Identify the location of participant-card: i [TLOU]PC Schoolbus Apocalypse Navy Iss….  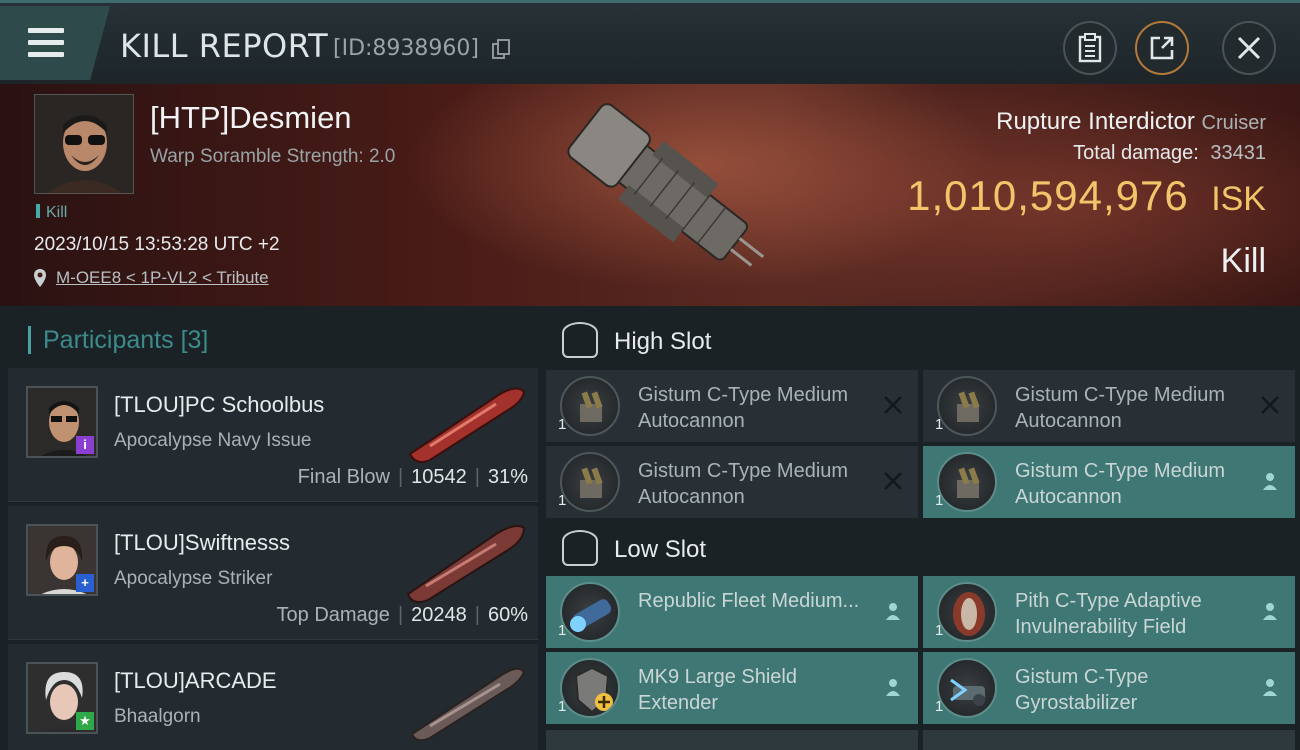
(273, 435).